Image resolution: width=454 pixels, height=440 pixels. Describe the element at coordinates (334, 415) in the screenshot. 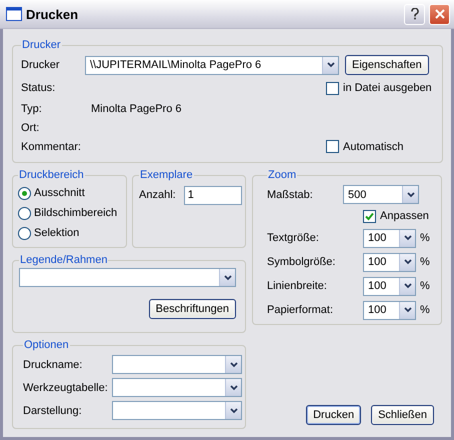

I see `dialog-button: Drucken` at that location.